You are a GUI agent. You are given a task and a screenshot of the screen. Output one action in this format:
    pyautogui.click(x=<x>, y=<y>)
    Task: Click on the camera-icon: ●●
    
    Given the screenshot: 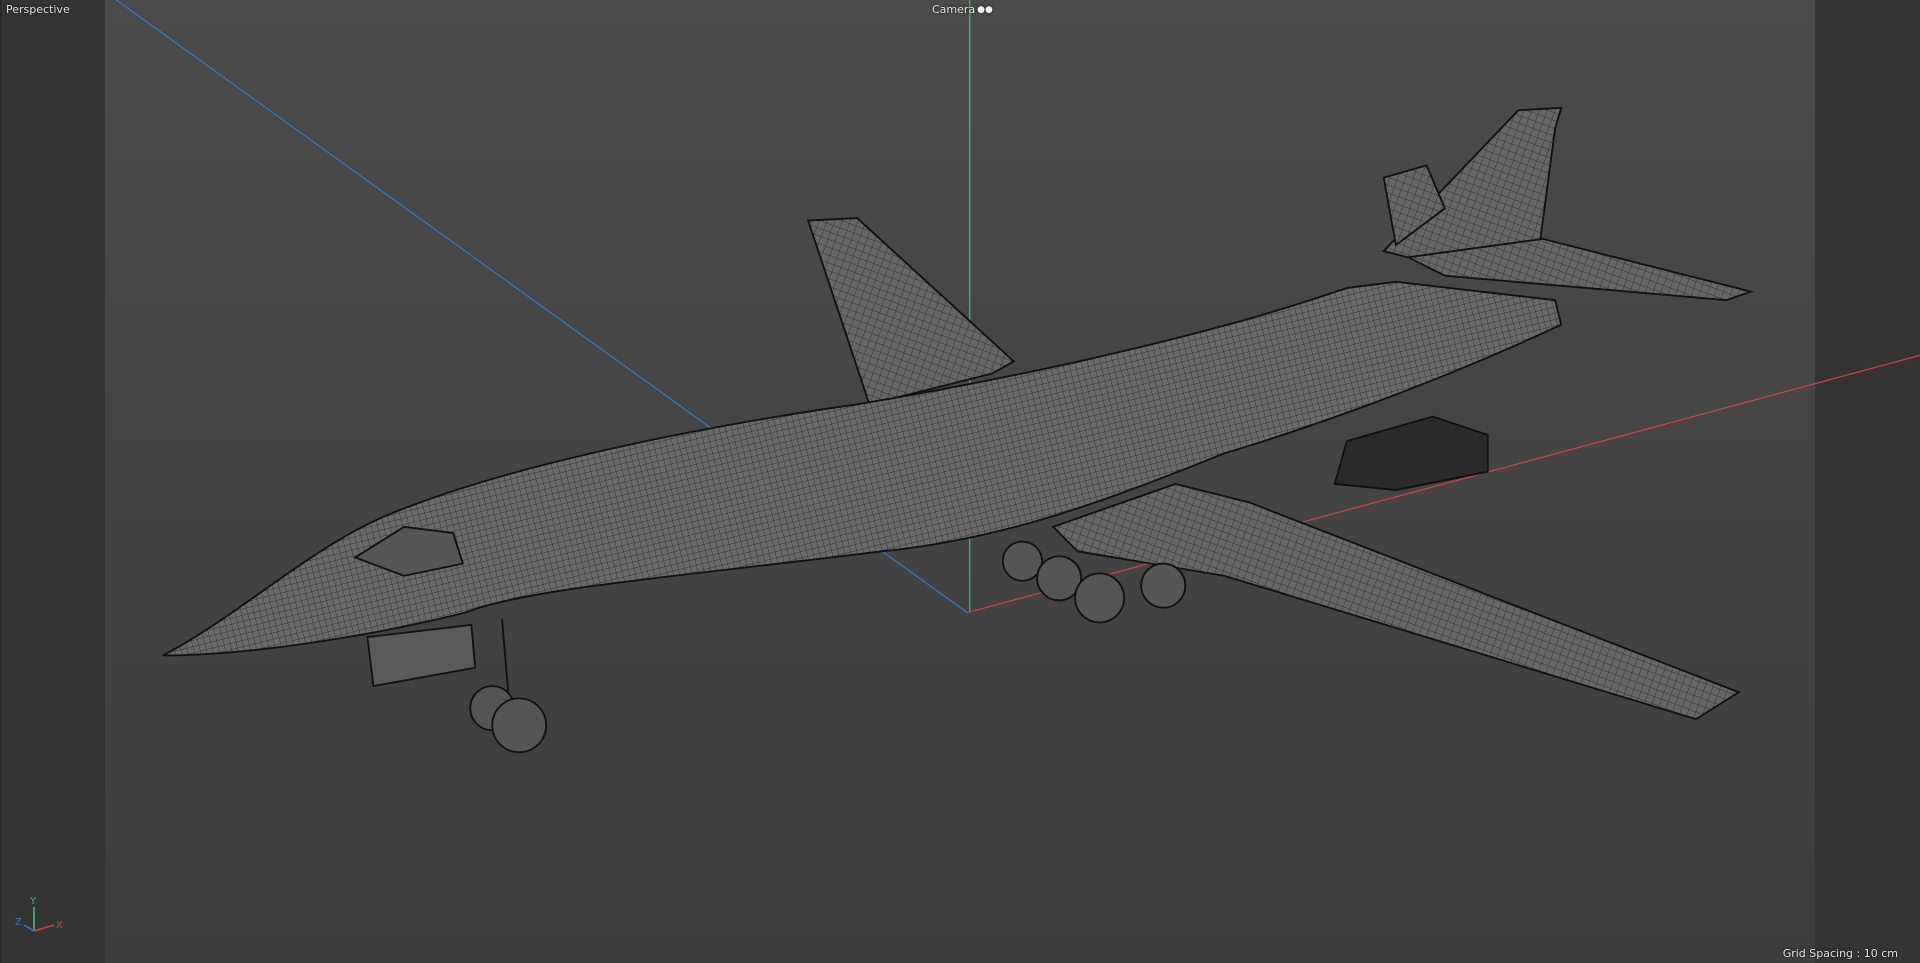 What is the action you would take?
    pyautogui.click(x=985, y=9)
    